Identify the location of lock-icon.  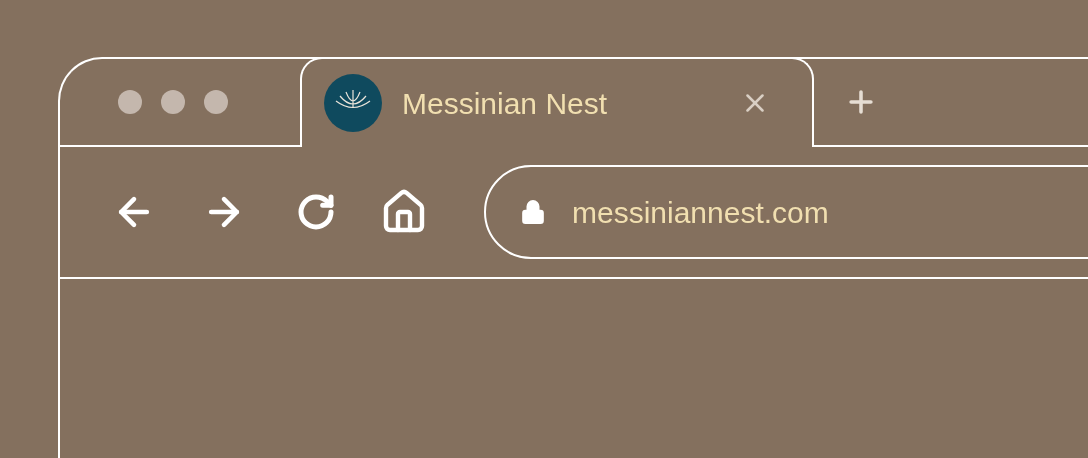
(533, 212).